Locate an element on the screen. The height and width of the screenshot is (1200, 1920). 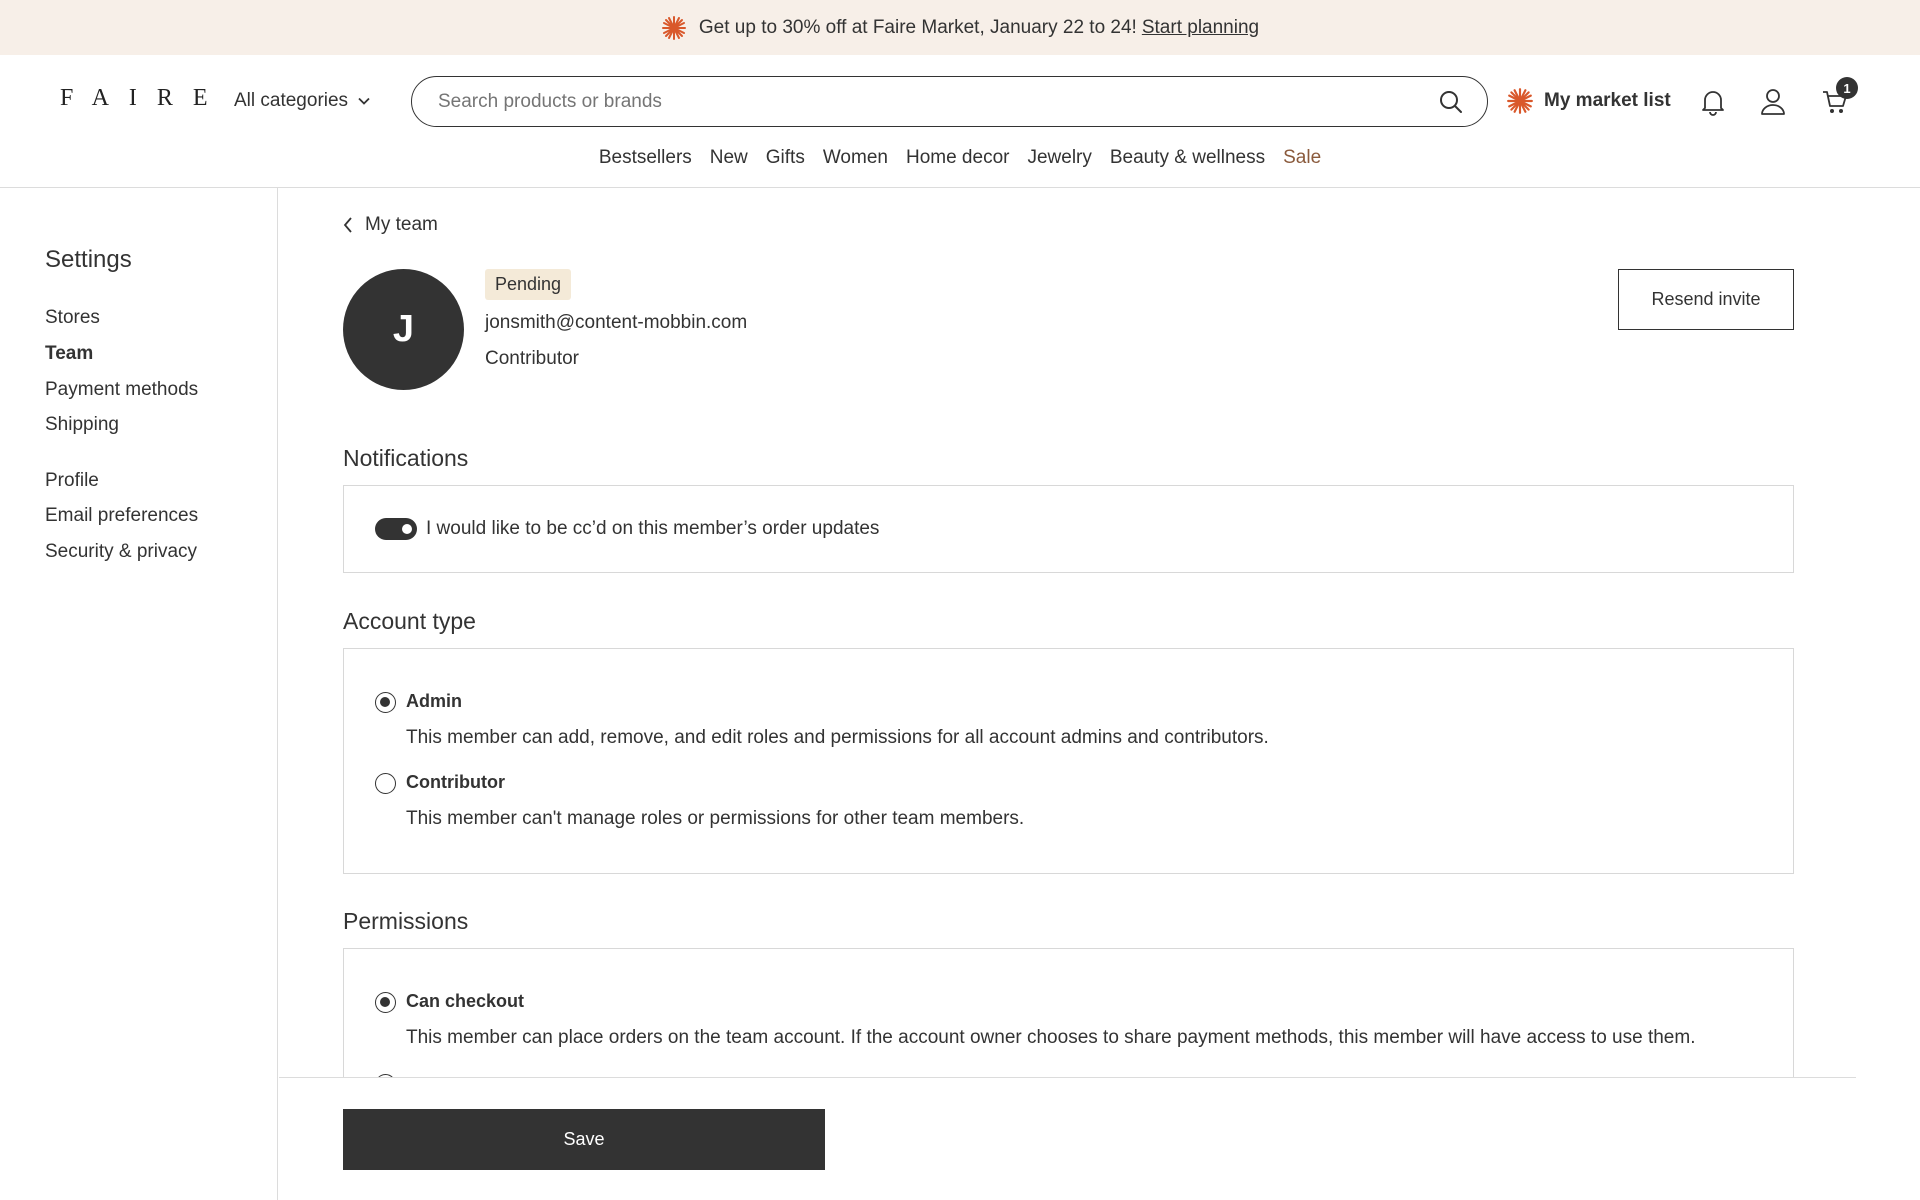
cart-icon: 1 is located at coordinates (1838, 98).